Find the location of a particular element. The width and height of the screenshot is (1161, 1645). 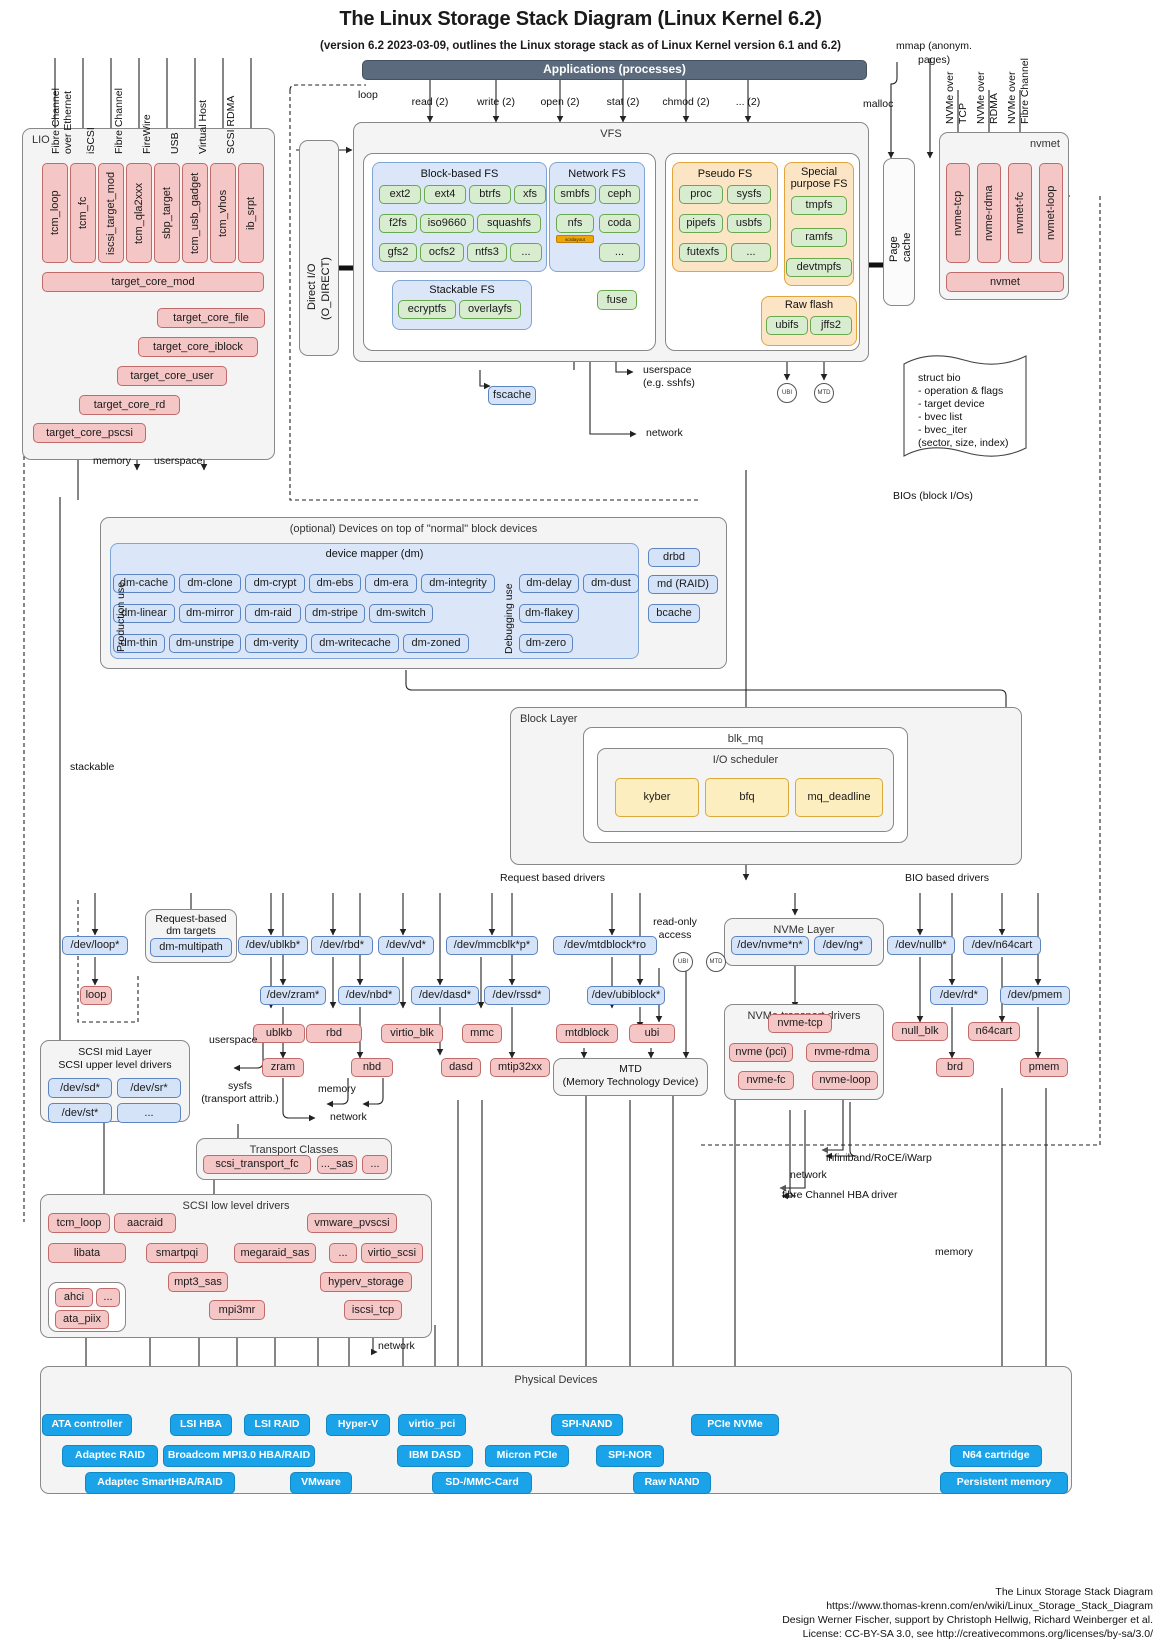

driver-nvme-pci: nvme (pci) is located at coordinates (761, 1052).